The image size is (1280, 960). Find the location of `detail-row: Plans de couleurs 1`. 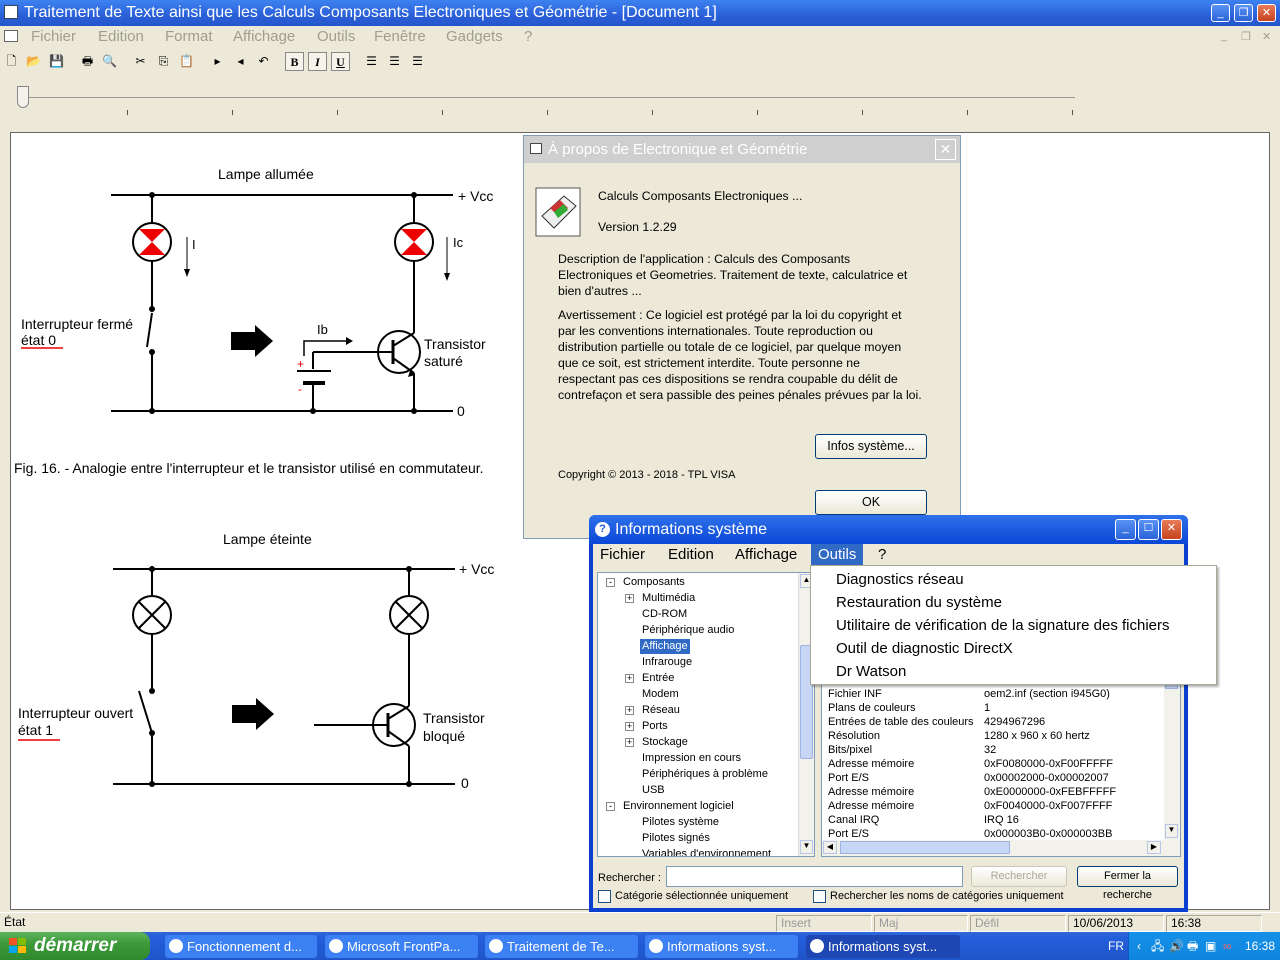

detail-row: Plans de couleurs 1 is located at coordinates (909, 708).